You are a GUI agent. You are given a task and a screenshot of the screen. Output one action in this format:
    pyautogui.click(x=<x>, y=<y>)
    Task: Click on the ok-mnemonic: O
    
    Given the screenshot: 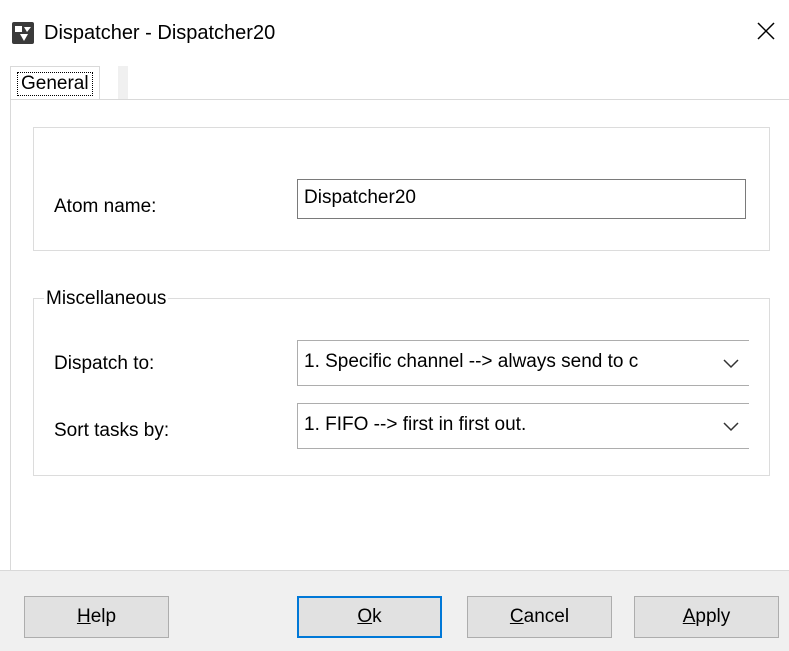 What is the action you would take?
    pyautogui.click(x=365, y=616)
    